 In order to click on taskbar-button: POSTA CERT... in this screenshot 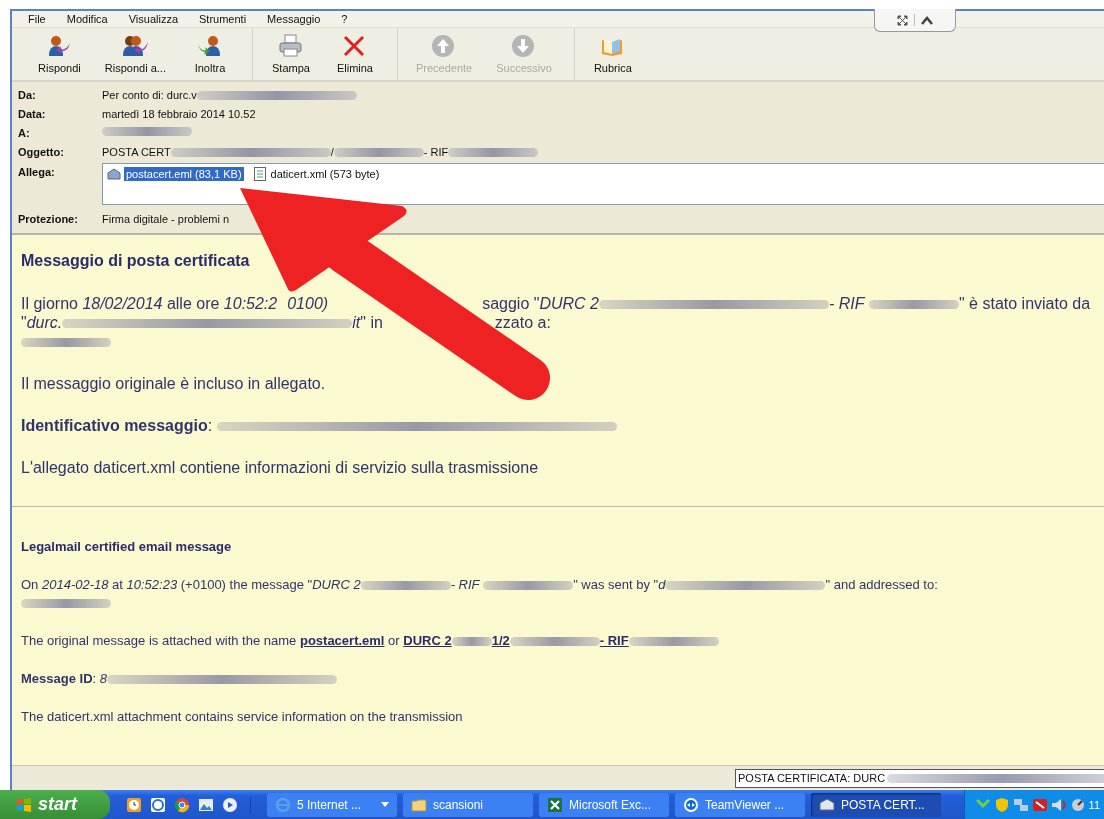, I will do `click(876, 804)`.